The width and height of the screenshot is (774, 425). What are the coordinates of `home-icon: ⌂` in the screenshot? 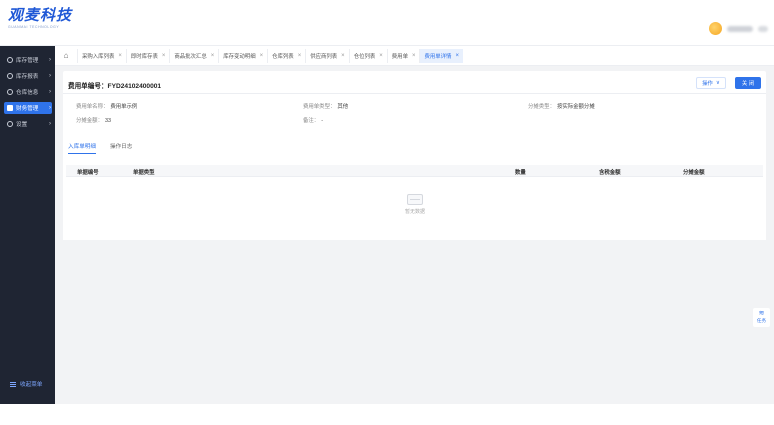 It's located at (66, 55).